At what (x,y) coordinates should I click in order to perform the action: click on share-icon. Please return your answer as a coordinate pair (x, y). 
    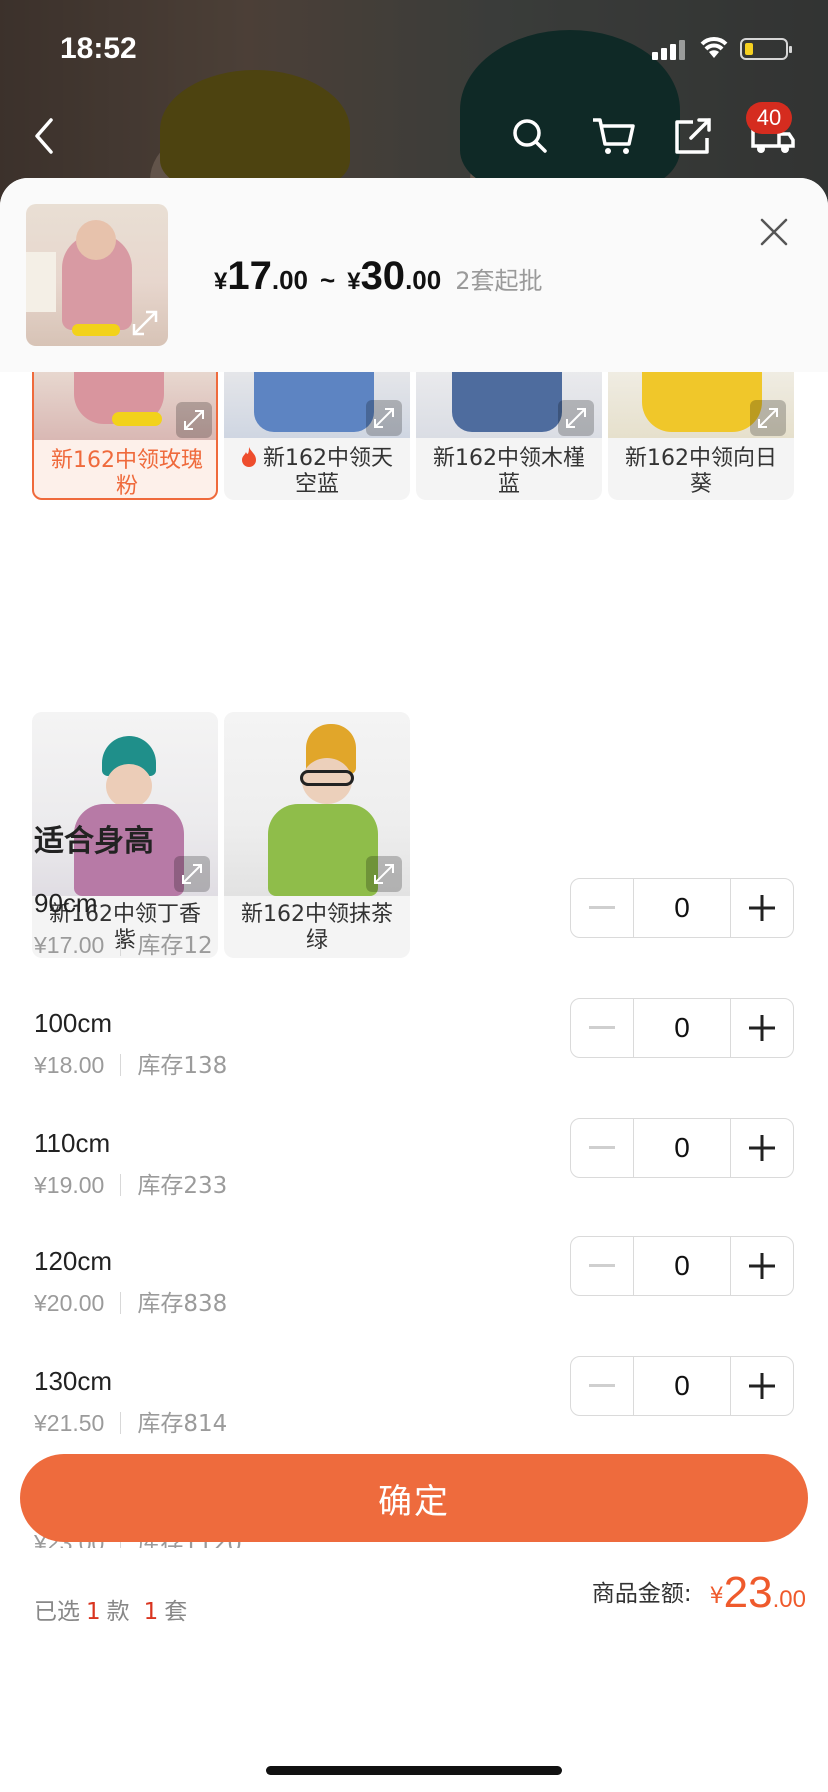
    Looking at the image, I should click on (693, 136).